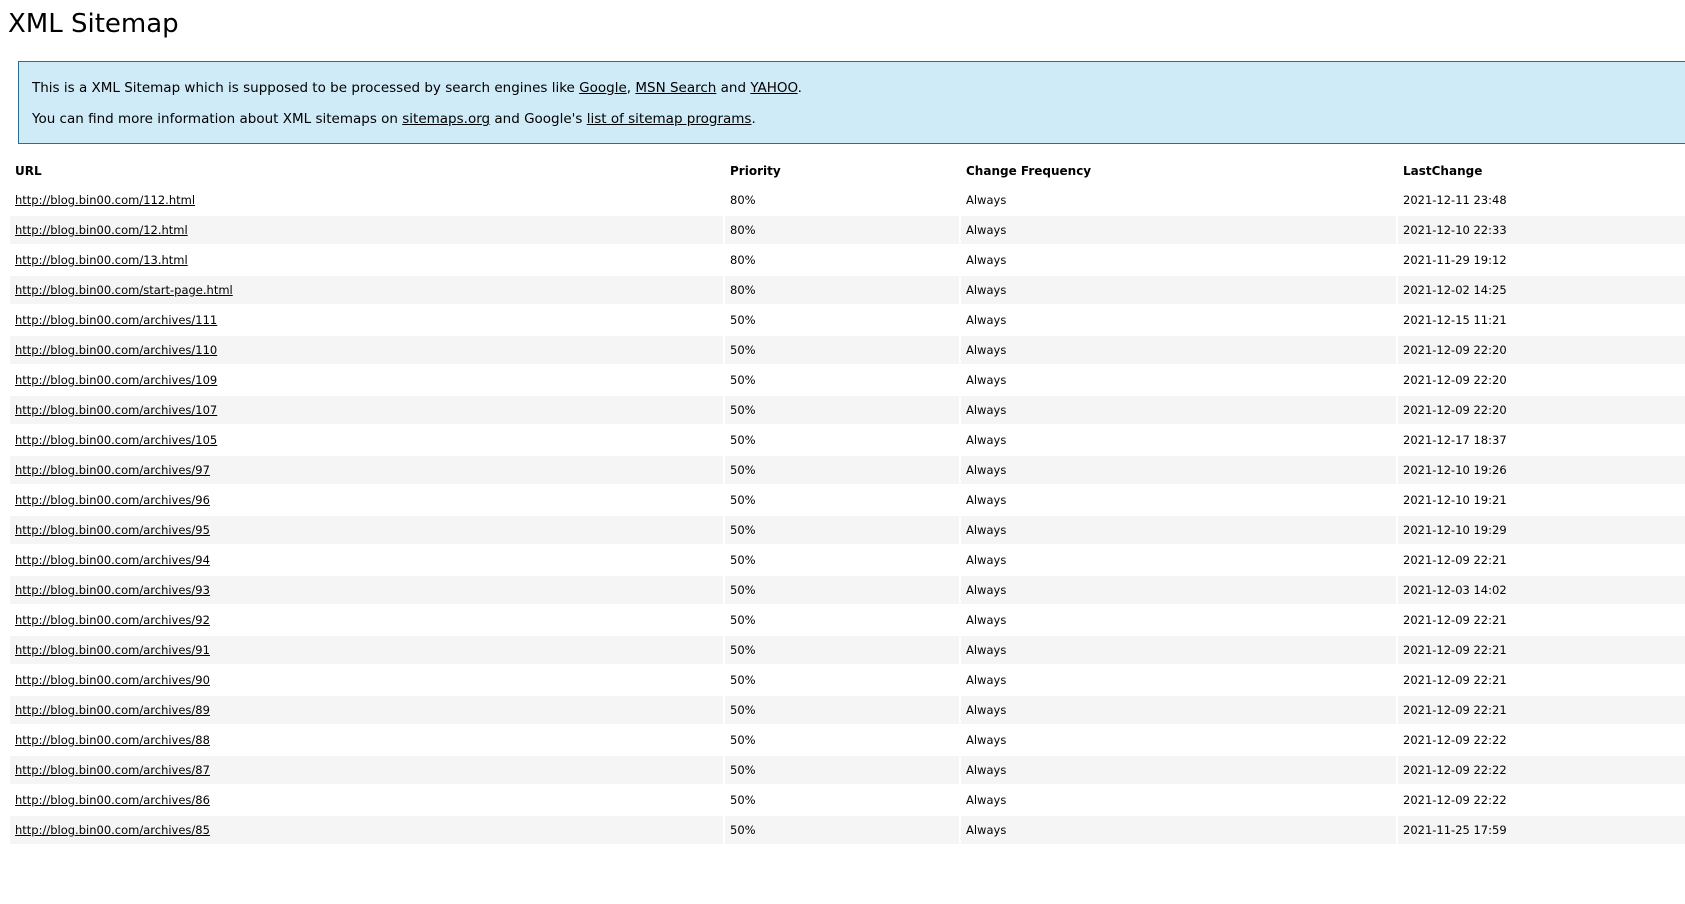 The image size is (1685, 904). What do you see at coordinates (112, 590) in the screenshot?
I see `url-link: http://blog.bin00.com/archives/93` at bounding box center [112, 590].